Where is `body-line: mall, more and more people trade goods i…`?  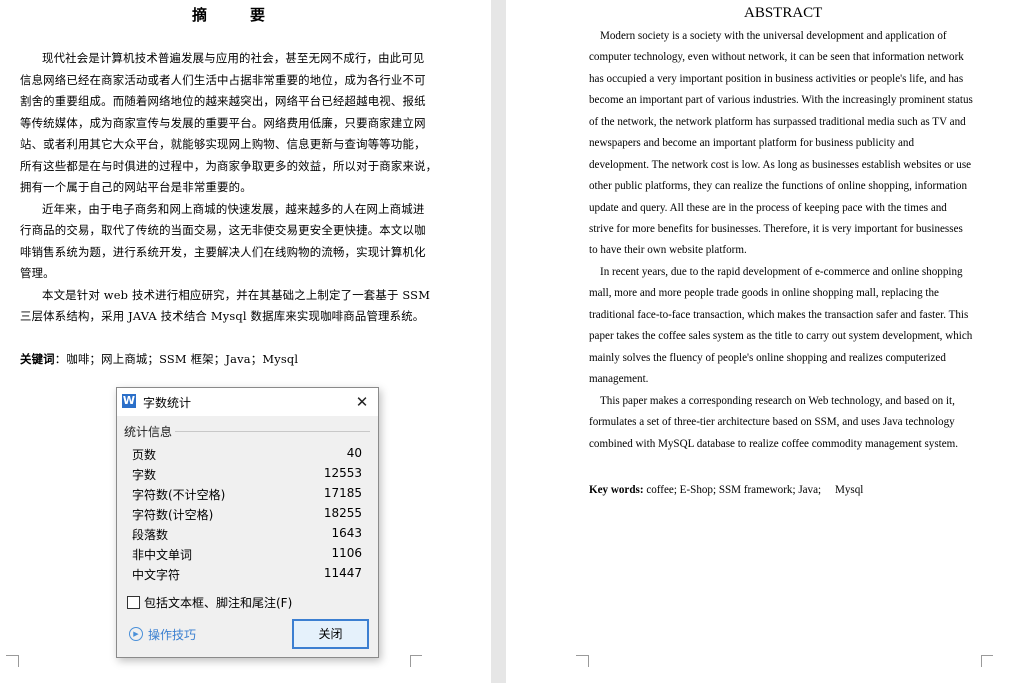 body-line: mall, more and more people trade goods i… is located at coordinates (764, 293).